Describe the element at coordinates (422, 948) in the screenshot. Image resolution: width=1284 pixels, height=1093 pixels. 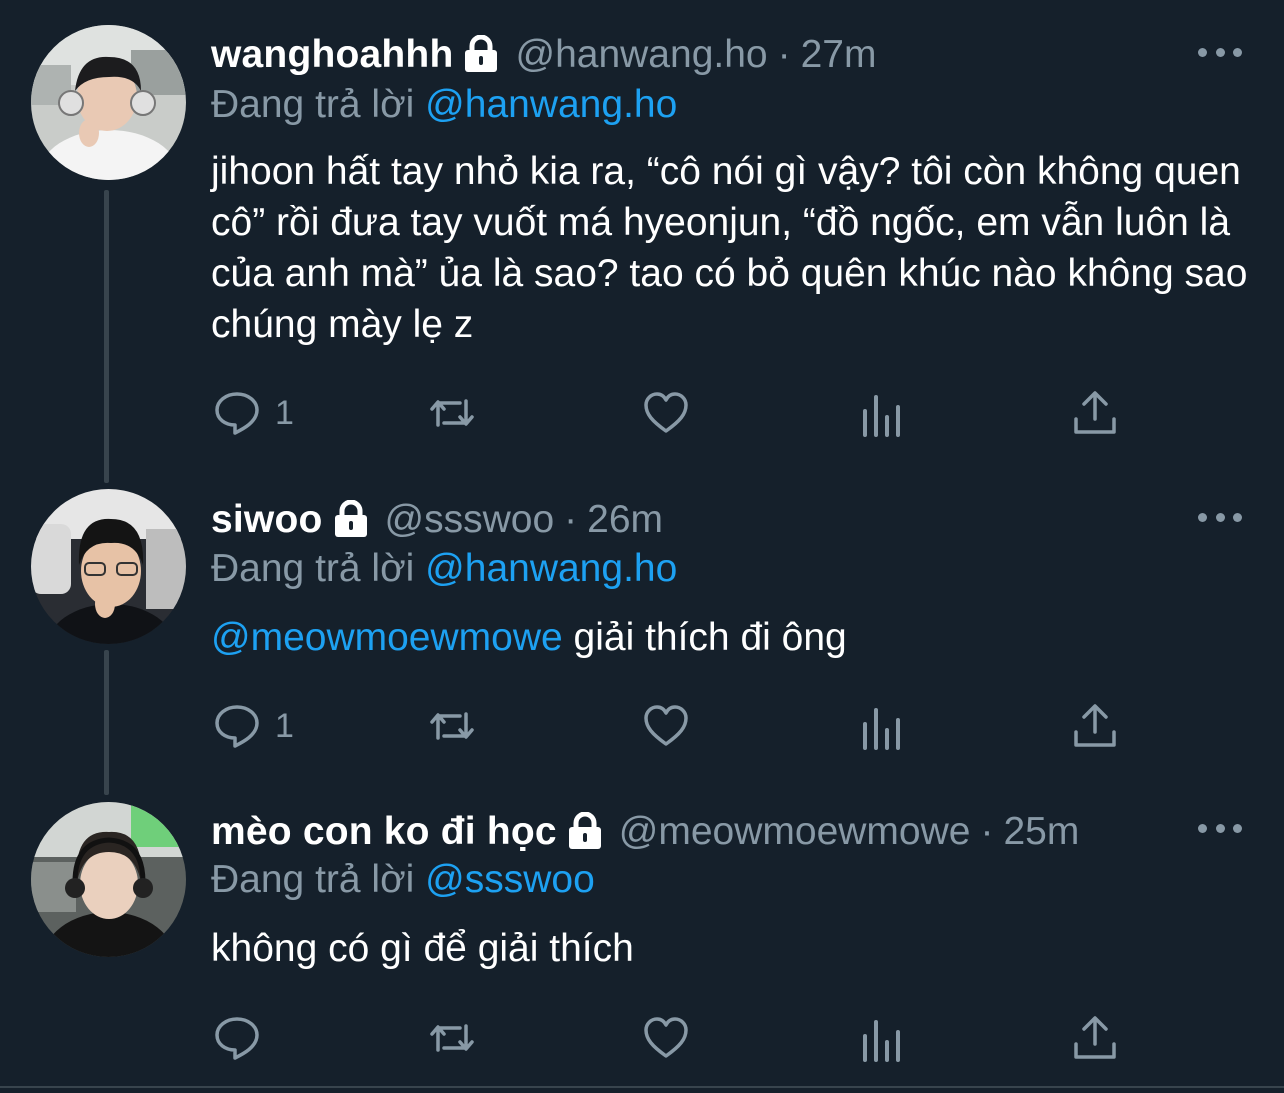
I see `tweet-text: không có gì để giải thích` at that location.